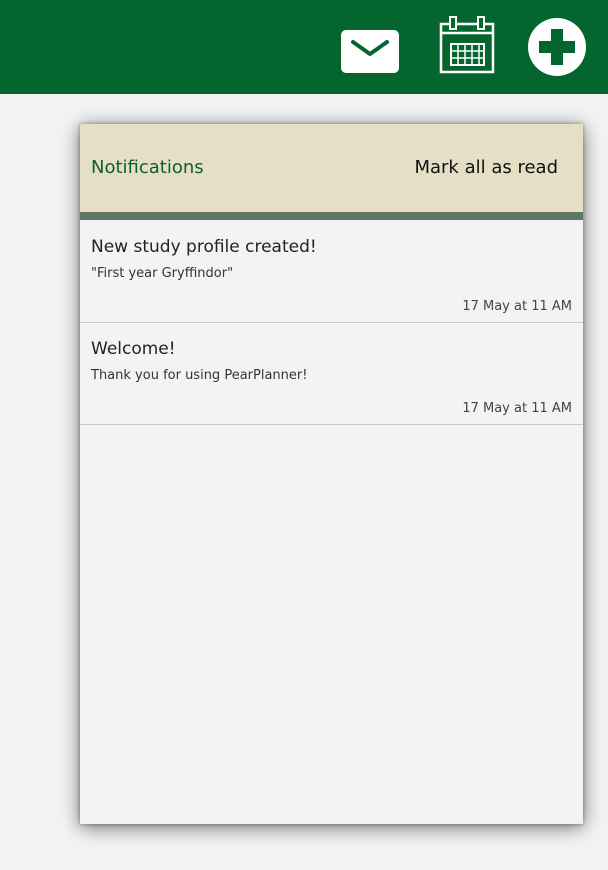  What do you see at coordinates (304, 47) in the screenshot?
I see `top-bar` at bounding box center [304, 47].